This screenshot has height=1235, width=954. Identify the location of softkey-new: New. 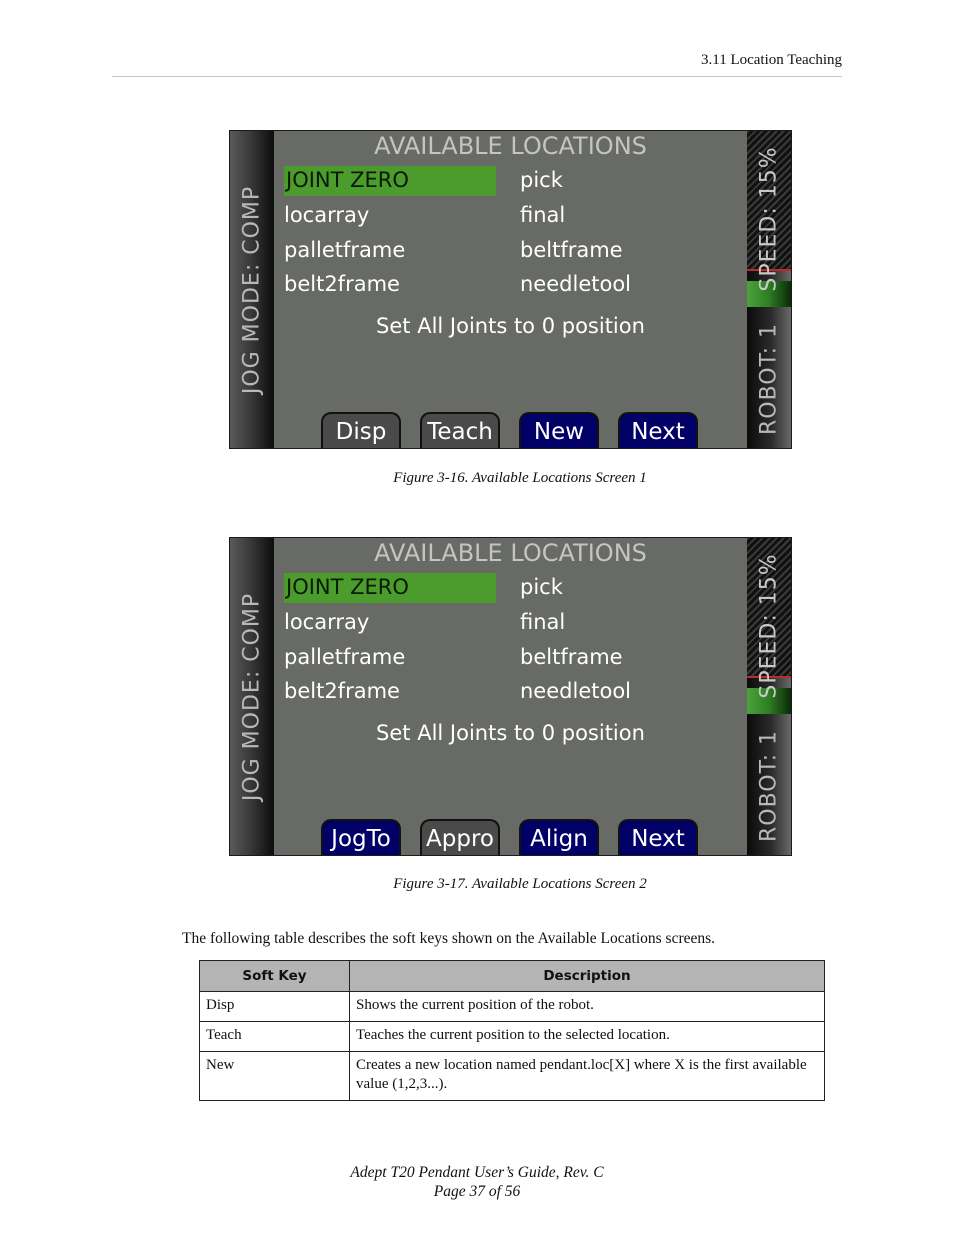
(559, 430).